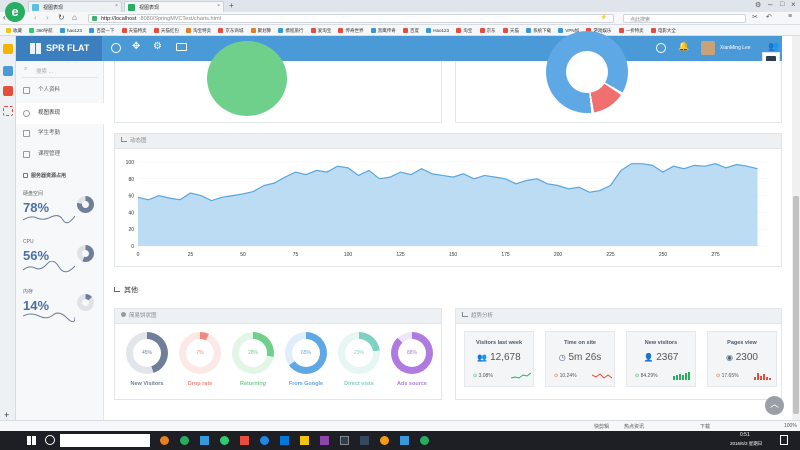  I want to click on user-name: XianMing Lee, so click(735, 48).